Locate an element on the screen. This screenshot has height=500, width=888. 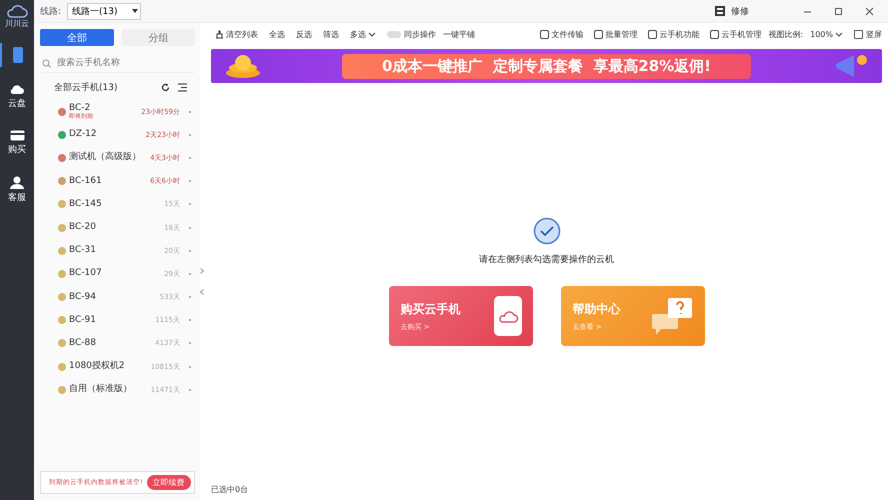
check-circle-icon is located at coordinates (546, 231).